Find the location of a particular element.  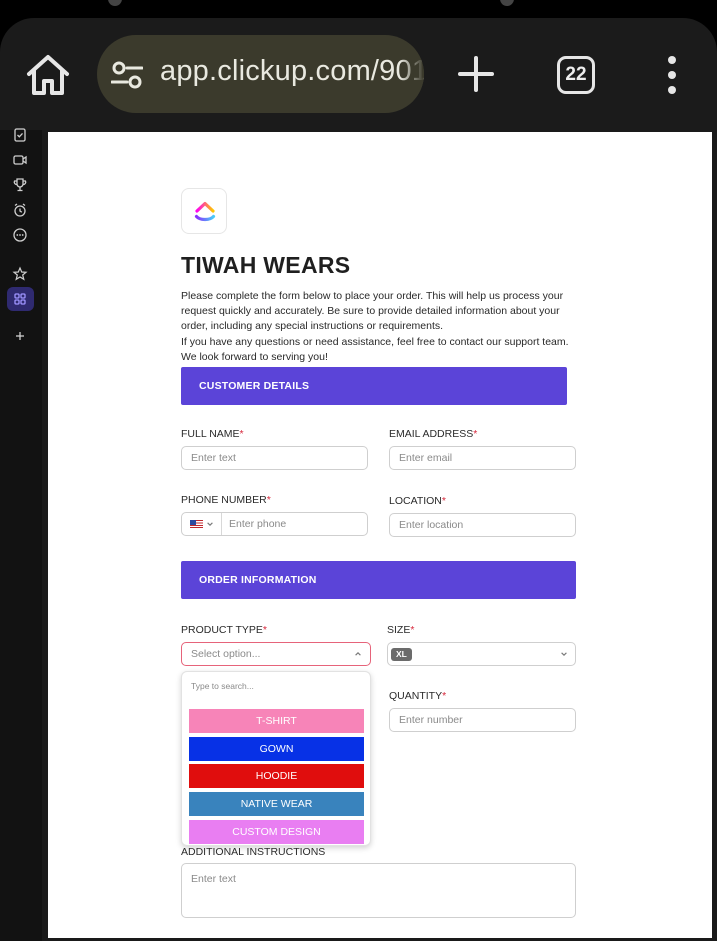

option-custom-design: CUSTOM DESIGN is located at coordinates (276, 832).